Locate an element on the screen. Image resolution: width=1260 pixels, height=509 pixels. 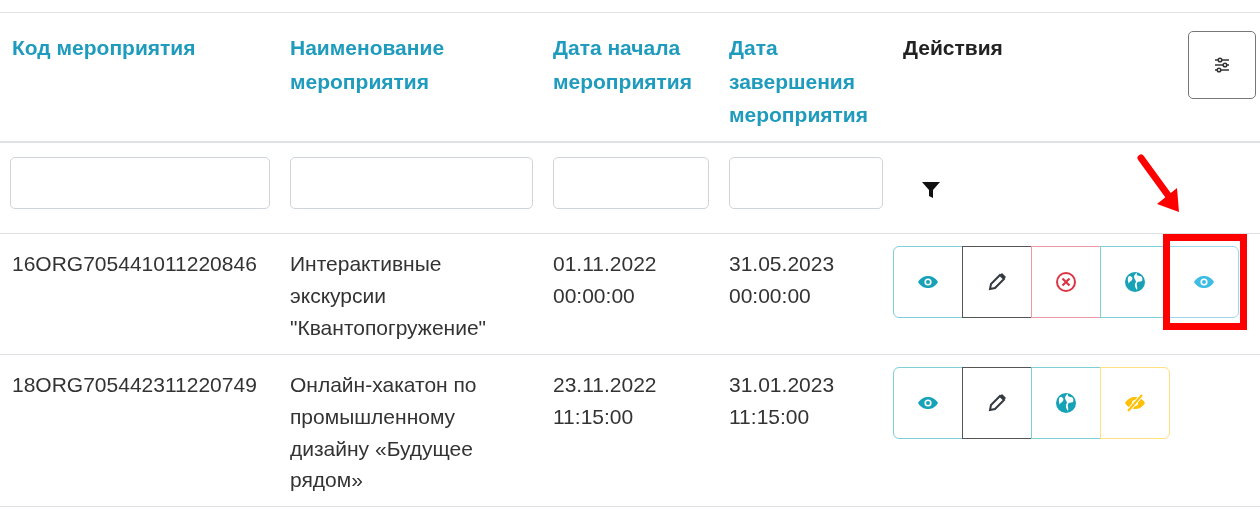
table-cell: 18ORG705442311220749 is located at coordinates (134, 384).